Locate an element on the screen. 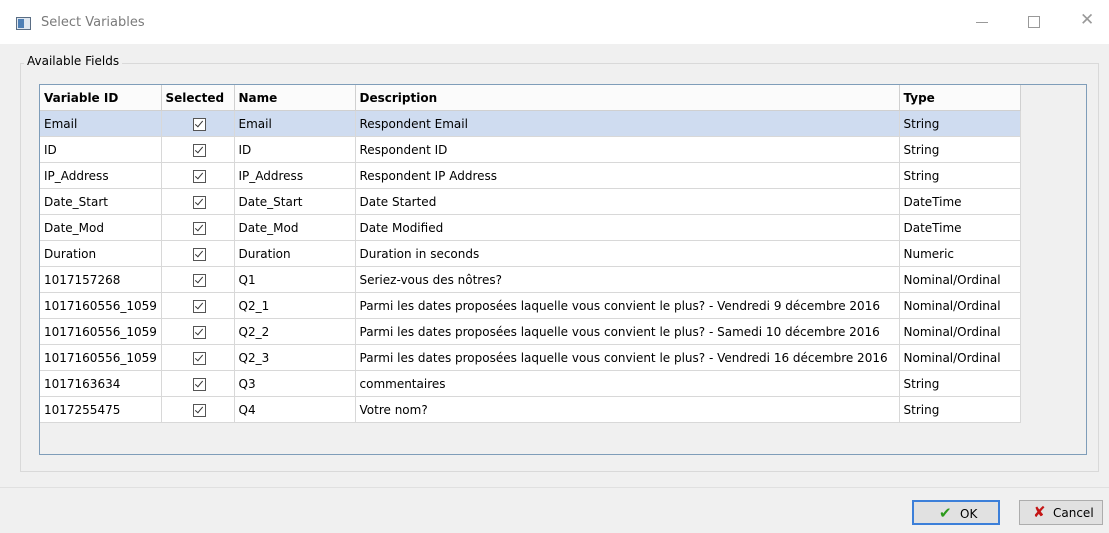 The image size is (1109, 533). cancel-button: ✘ Cancel is located at coordinates (1061, 512).